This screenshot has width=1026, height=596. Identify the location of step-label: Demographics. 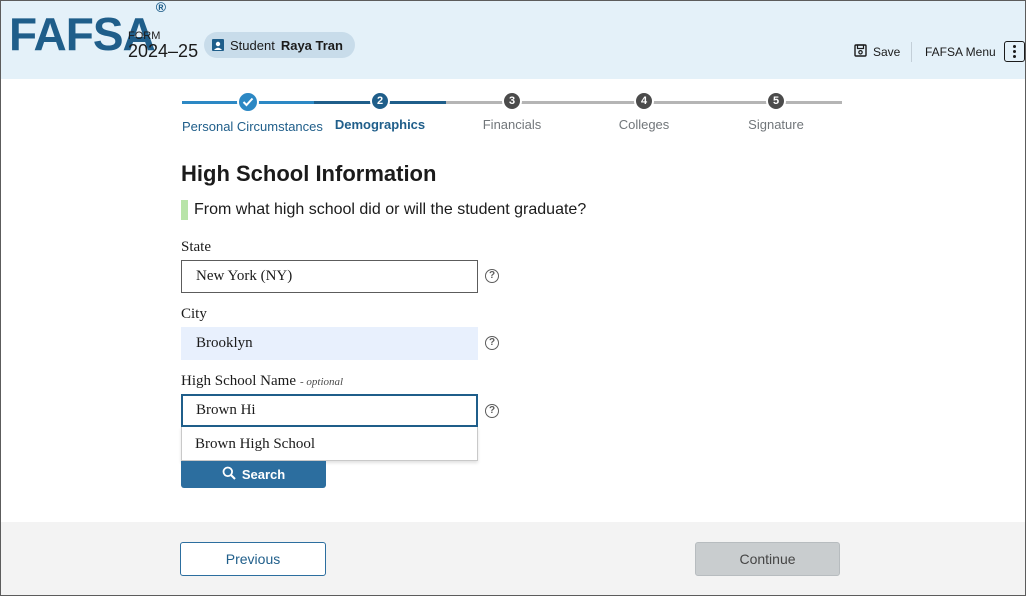
(380, 124).